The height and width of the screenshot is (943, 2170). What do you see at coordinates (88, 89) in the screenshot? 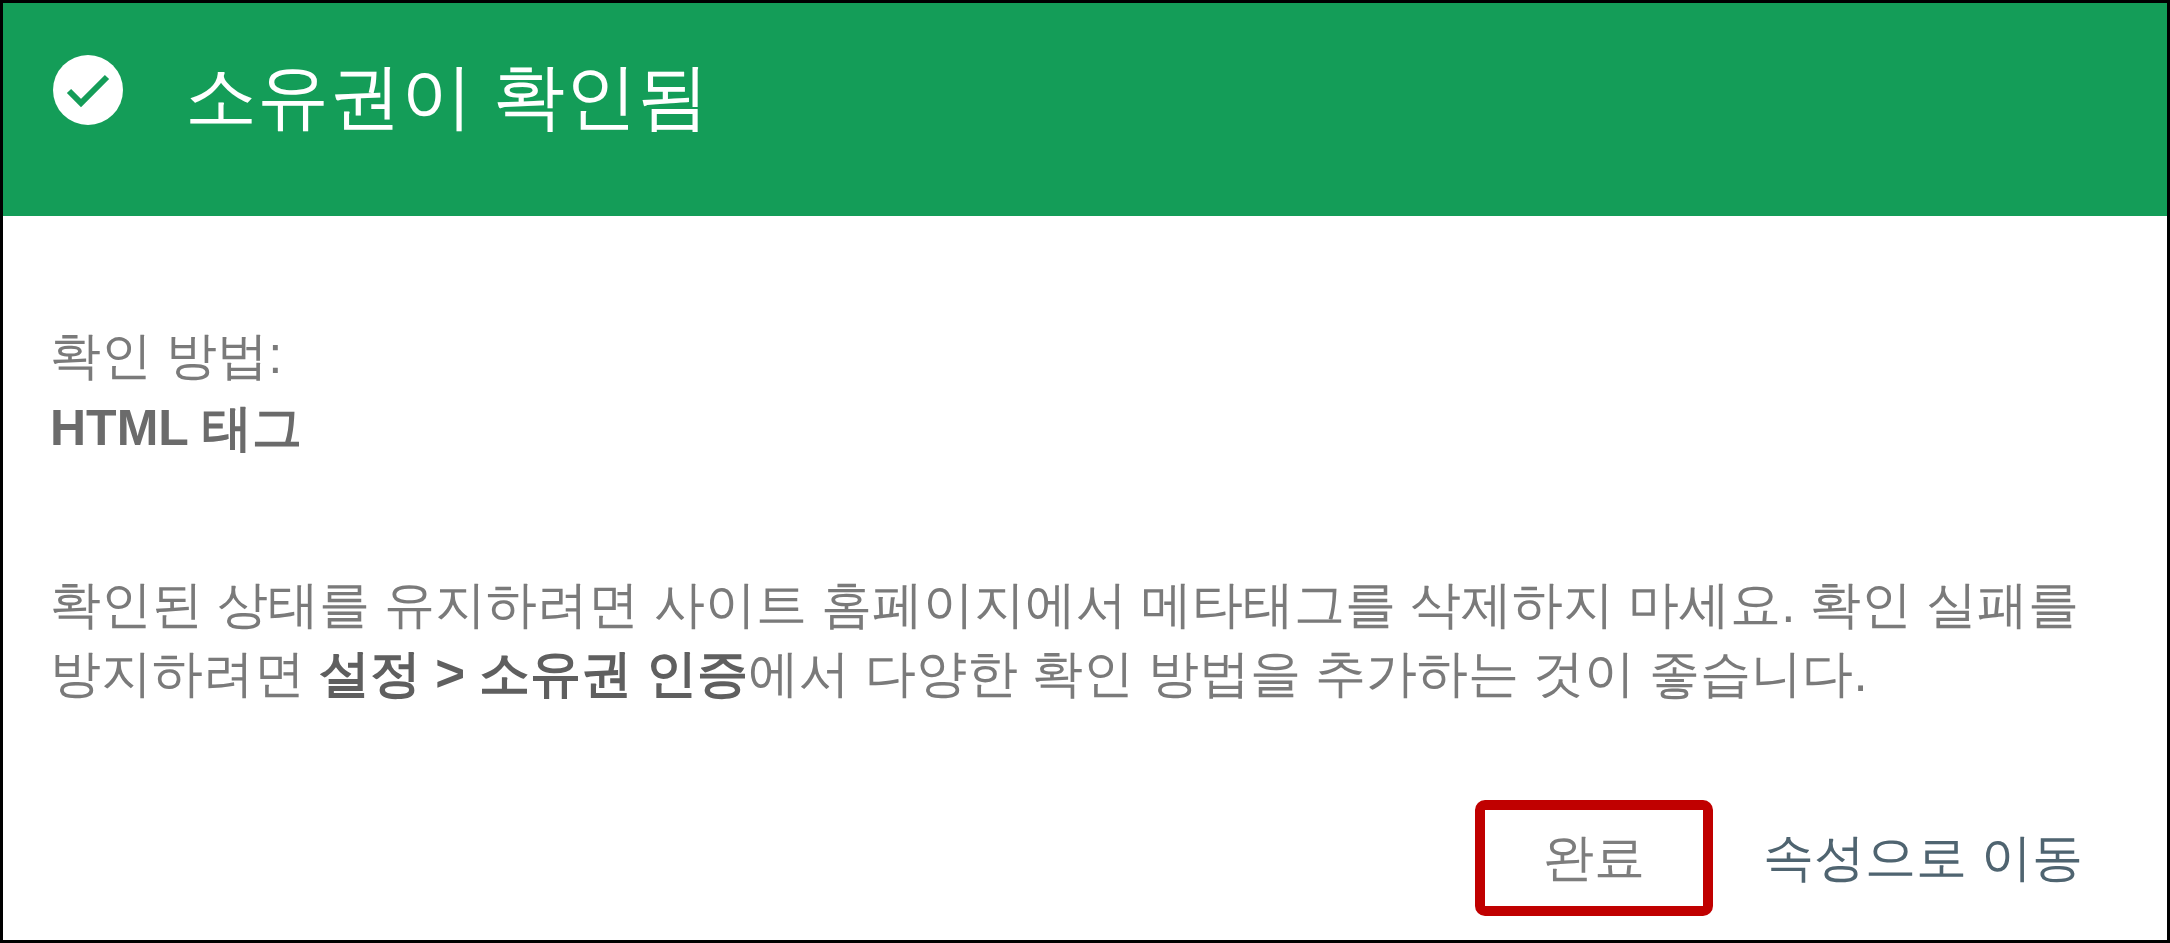
I see `check-circle-icon` at bounding box center [88, 89].